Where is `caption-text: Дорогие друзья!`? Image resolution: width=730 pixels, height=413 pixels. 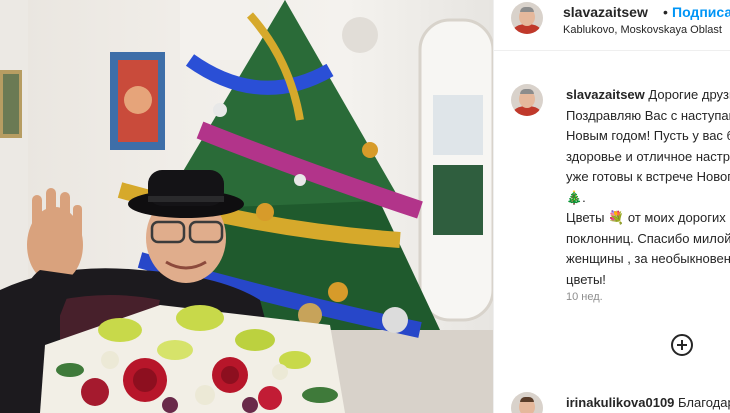 caption-text: Дорогие друзья! is located at coordinates (689, 94).